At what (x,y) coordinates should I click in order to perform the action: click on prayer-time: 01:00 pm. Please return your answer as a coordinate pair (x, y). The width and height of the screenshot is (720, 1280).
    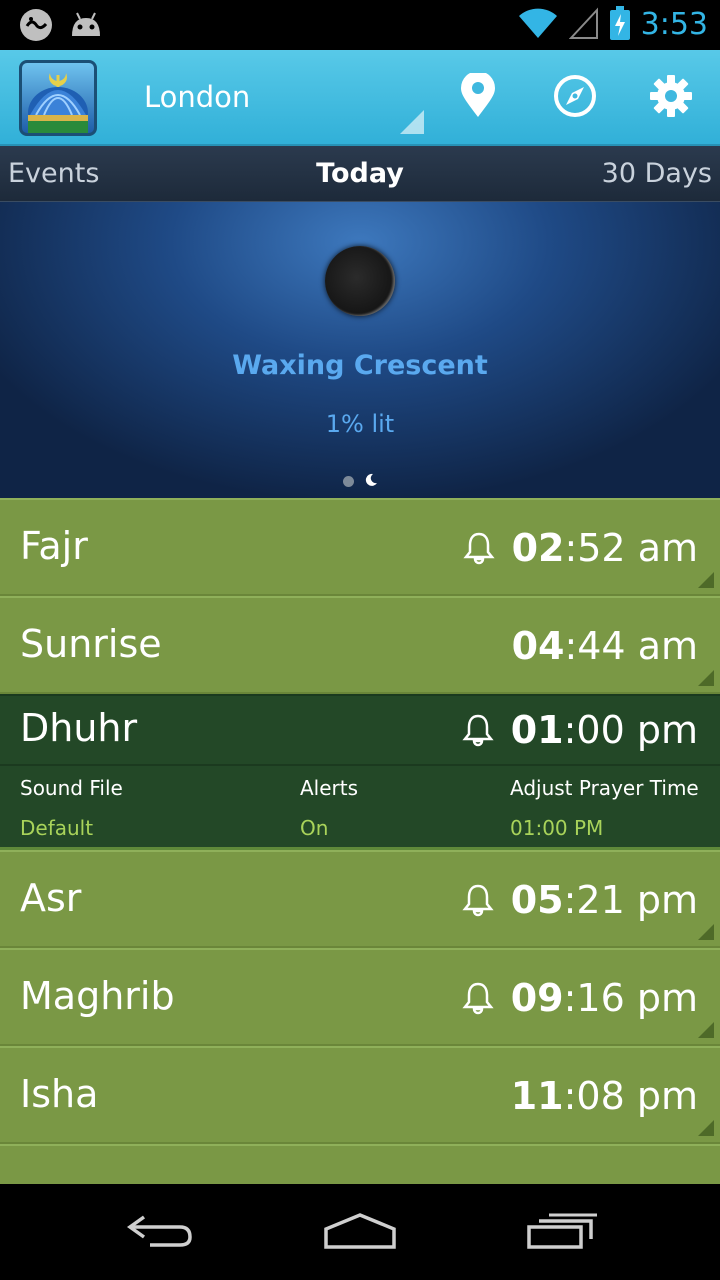
    Looking at the image, I should click on (579, 730).